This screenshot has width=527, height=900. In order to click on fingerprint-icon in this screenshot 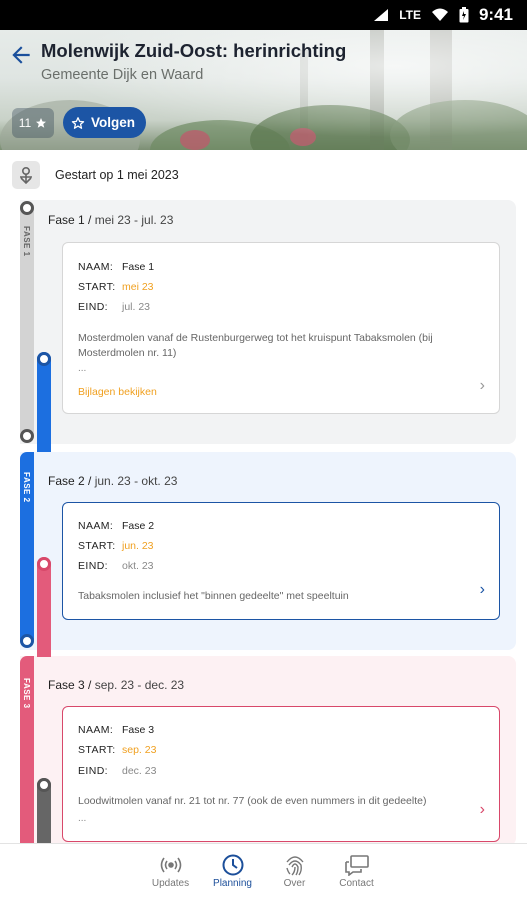, I will do `click(295, 865)`.